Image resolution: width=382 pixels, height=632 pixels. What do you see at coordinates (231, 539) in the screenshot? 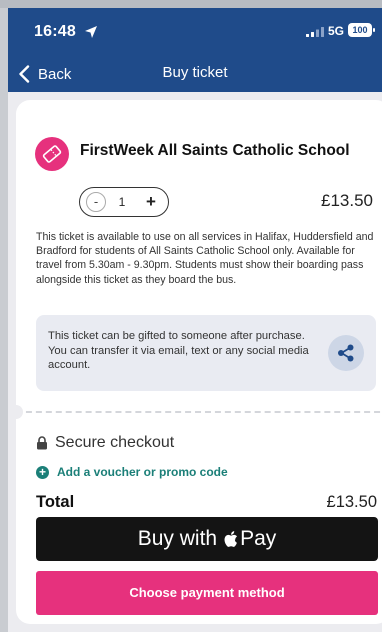
I see `apple-logo-icon` at bounding box center [231, 539].